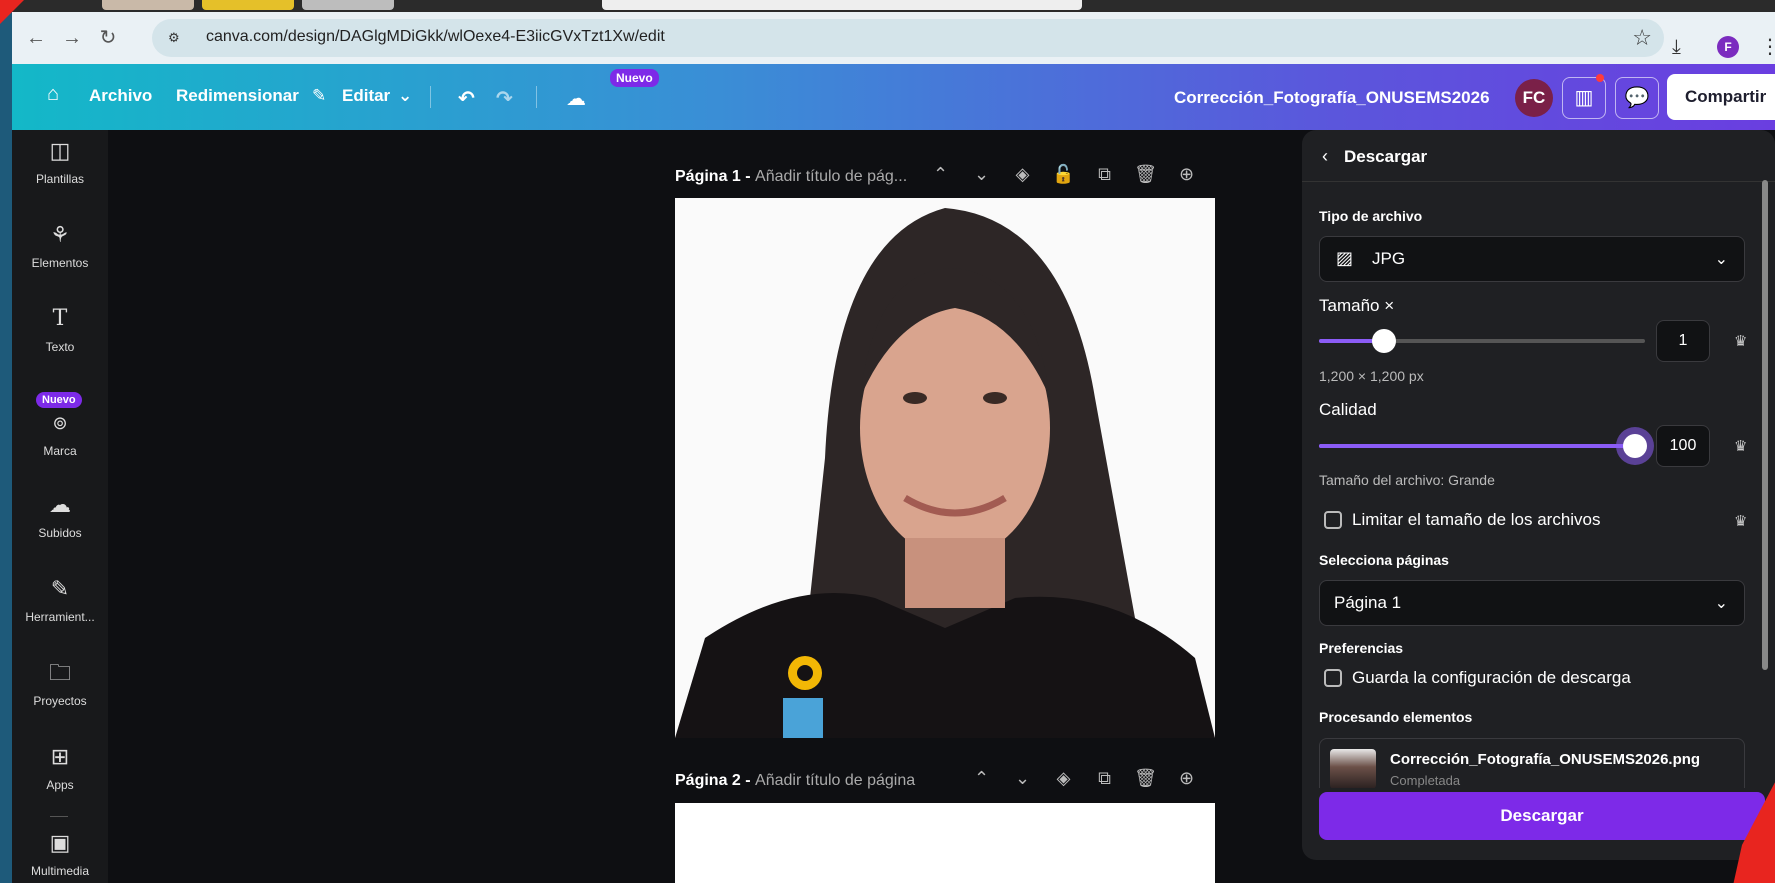 The height and width of the screenshot is (883, 1775). What do you see at coordinates (1683, 341) in the screenshot?
I see `size-input: 1` at bounding box center [1683, 341].